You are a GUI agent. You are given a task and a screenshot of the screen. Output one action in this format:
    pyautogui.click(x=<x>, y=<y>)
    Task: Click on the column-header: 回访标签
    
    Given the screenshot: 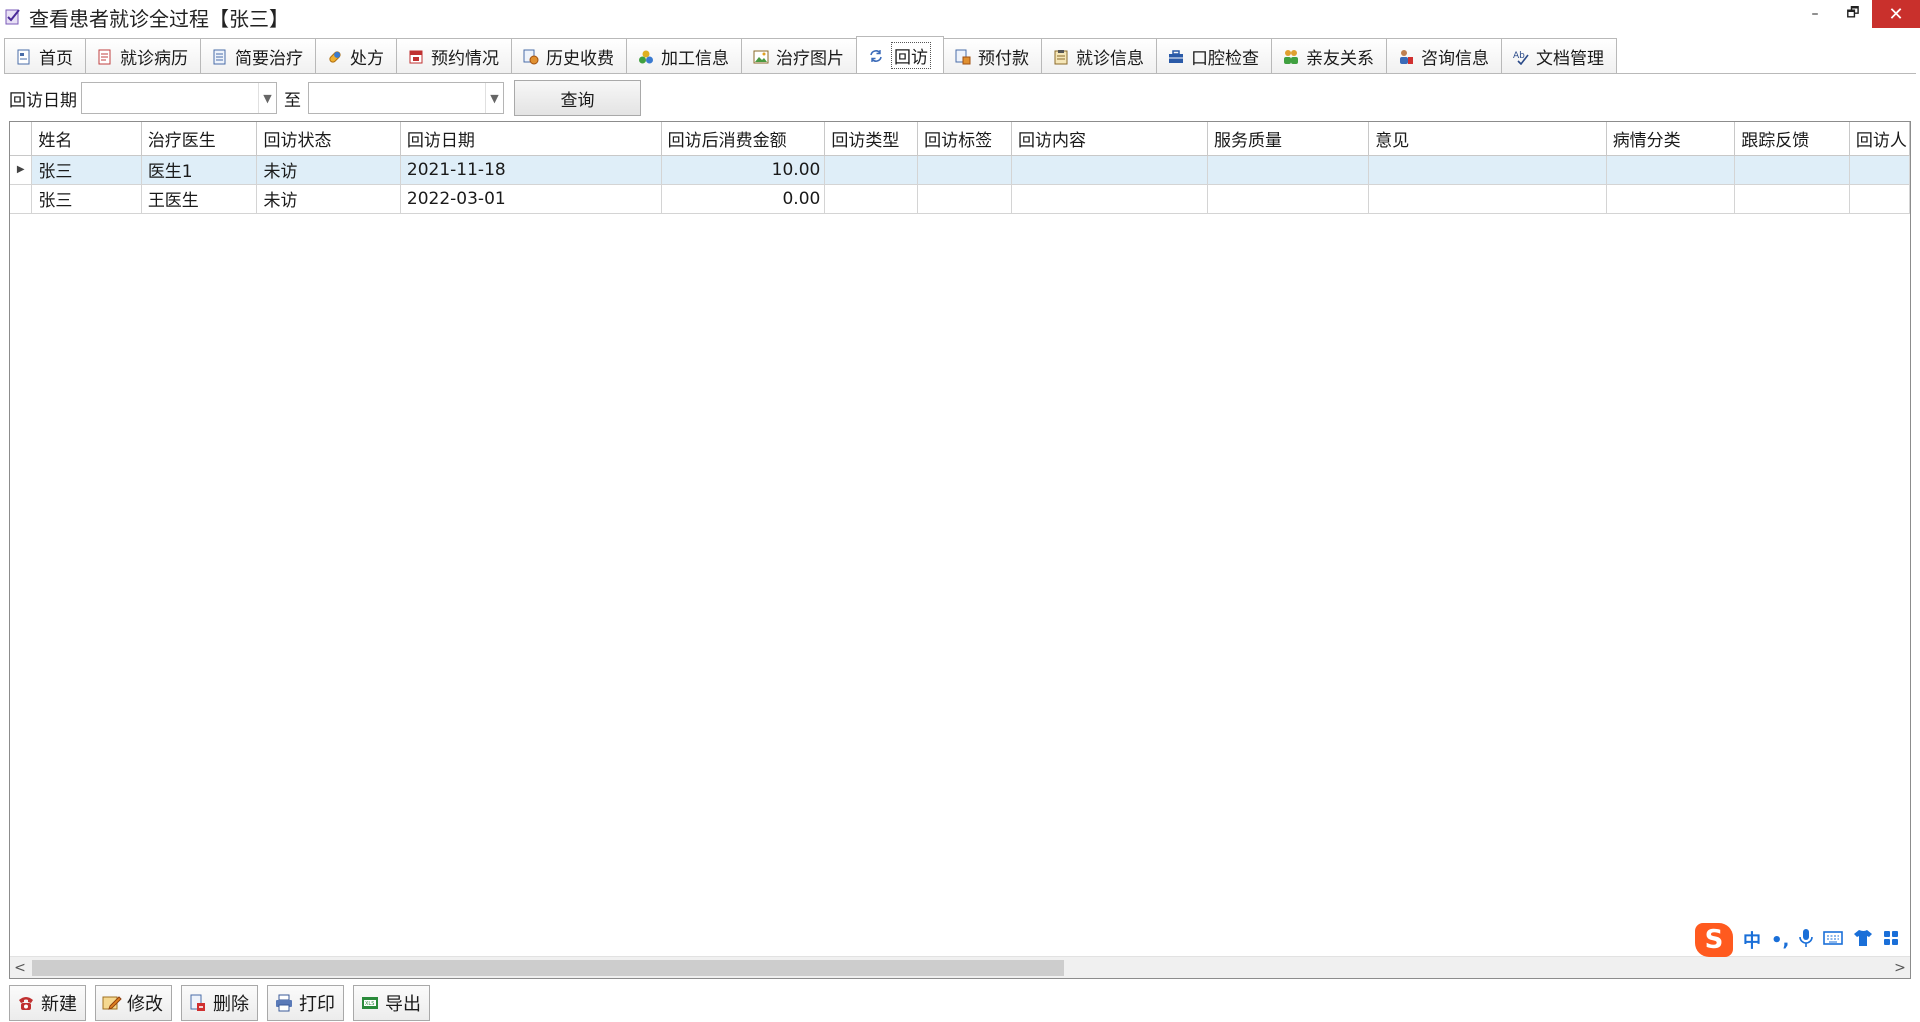 What is the action you would take?
    pyautogui.click(x=965, y=139)
    